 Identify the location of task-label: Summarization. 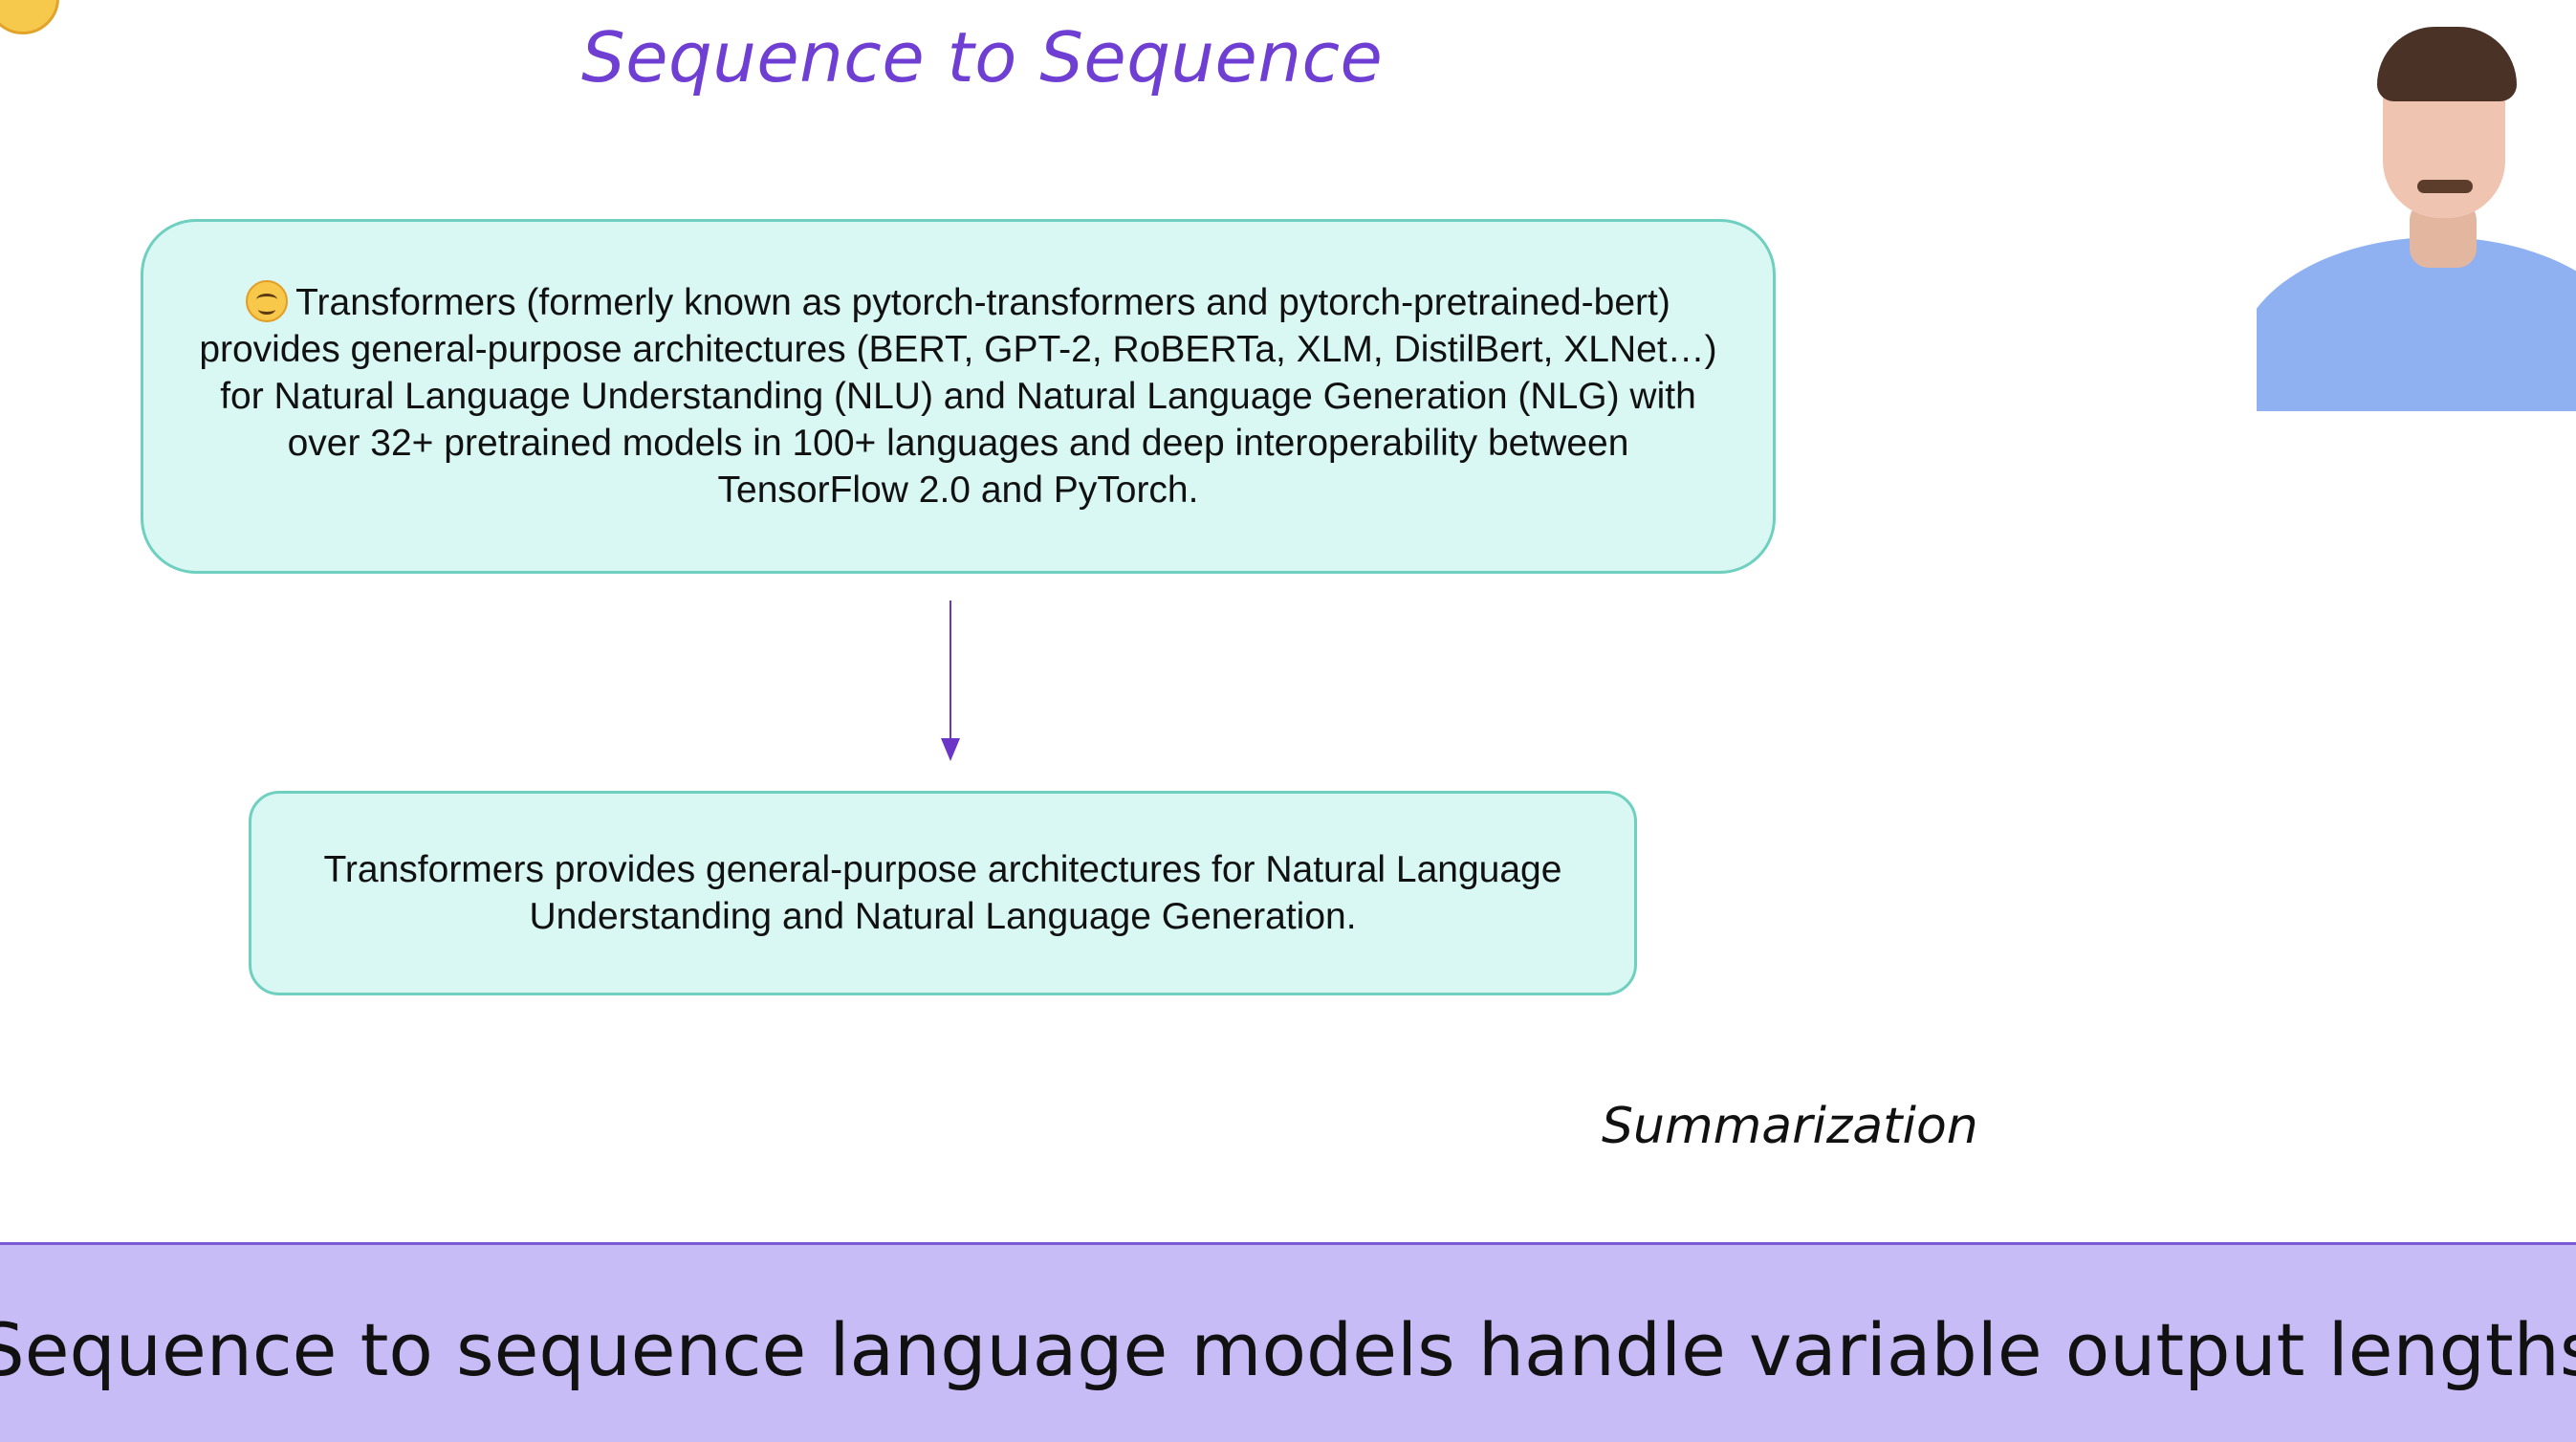
(1790, 1126).